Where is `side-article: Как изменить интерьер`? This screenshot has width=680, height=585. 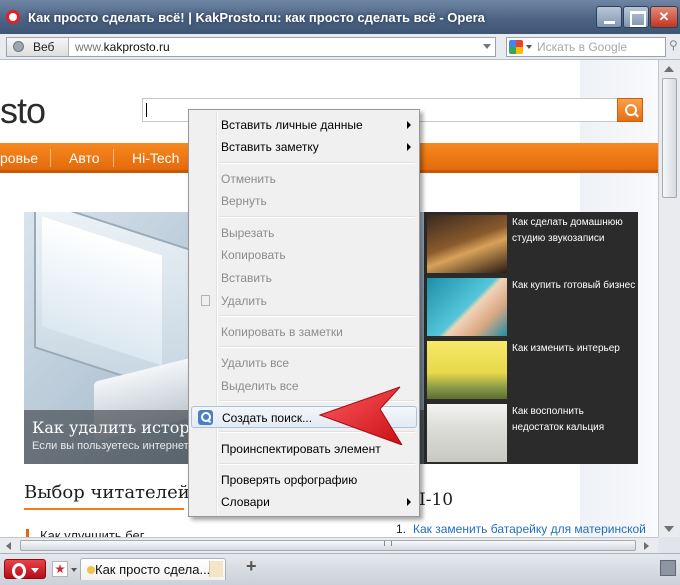 side-article: Как изменить интерьер is located at coordinates (531, 369).